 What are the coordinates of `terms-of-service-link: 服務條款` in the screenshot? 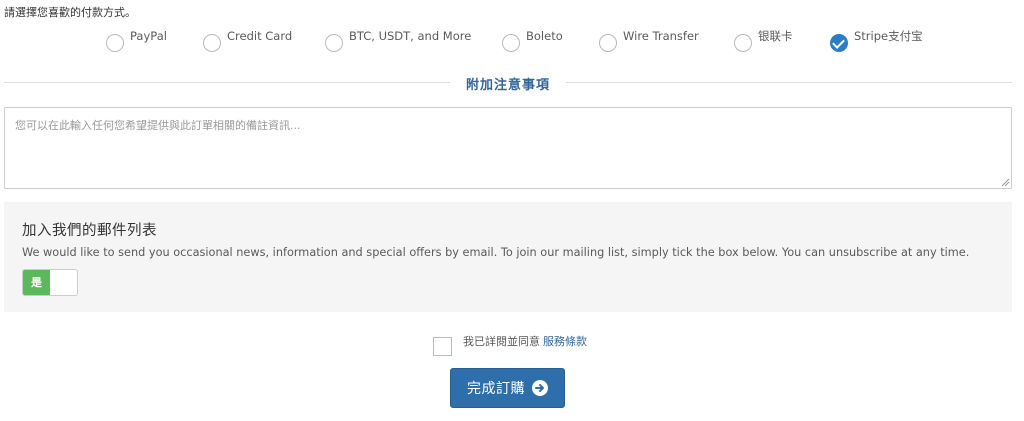 It's located at (565, 341).